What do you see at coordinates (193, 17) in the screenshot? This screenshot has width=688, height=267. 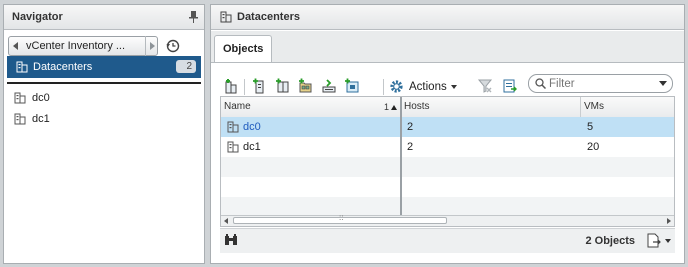 I see `pin-icon` at bounding box center [193, 17].